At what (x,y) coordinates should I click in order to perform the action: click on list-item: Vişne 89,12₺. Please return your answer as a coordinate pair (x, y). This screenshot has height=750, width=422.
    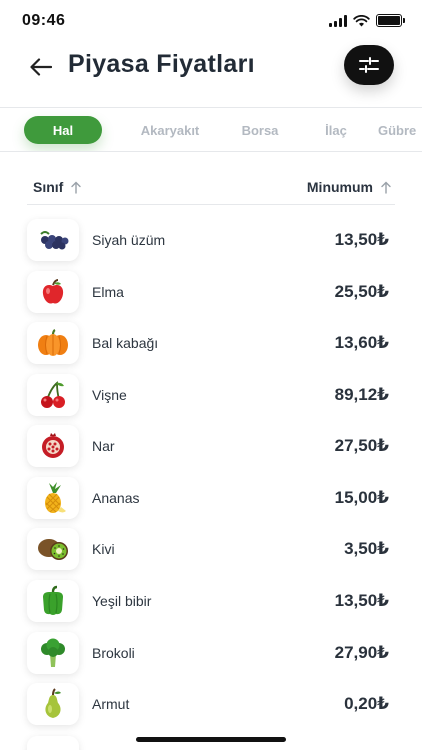
    Looking at the image, I should click on (211, 395).